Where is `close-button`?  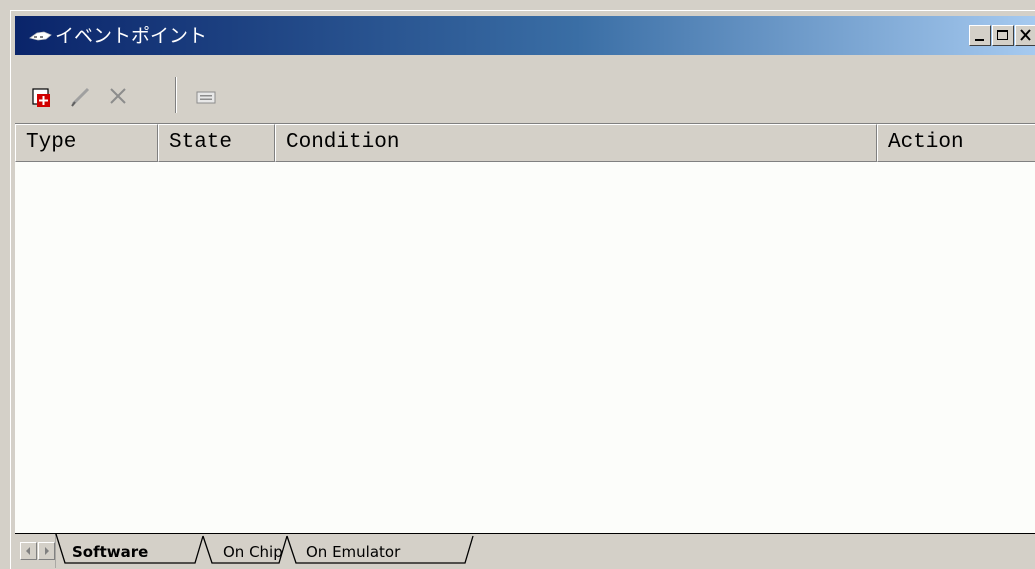 close-button is located at coordinates (1025, 35).